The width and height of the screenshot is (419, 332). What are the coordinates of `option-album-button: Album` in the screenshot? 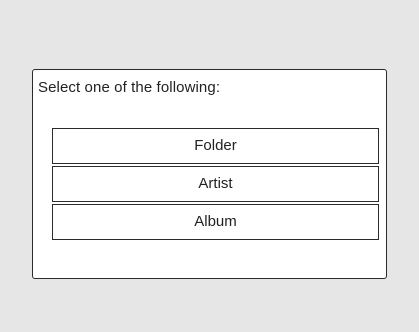 It's located at (215, 222).